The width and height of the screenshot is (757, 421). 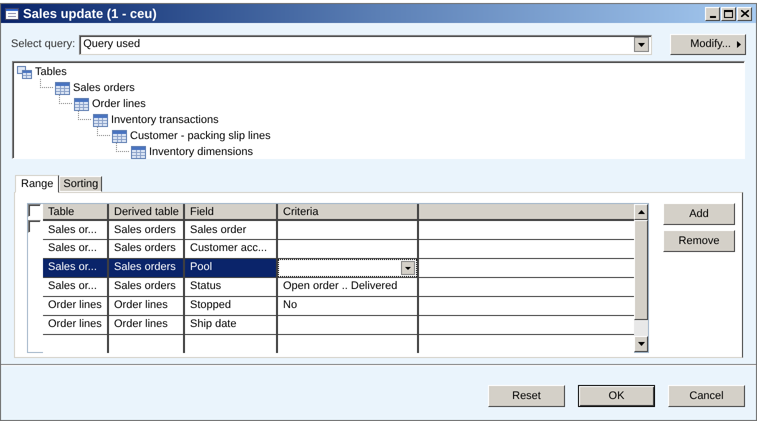 I want to click on table-cell: Ship date, so click(x=230, y=324).